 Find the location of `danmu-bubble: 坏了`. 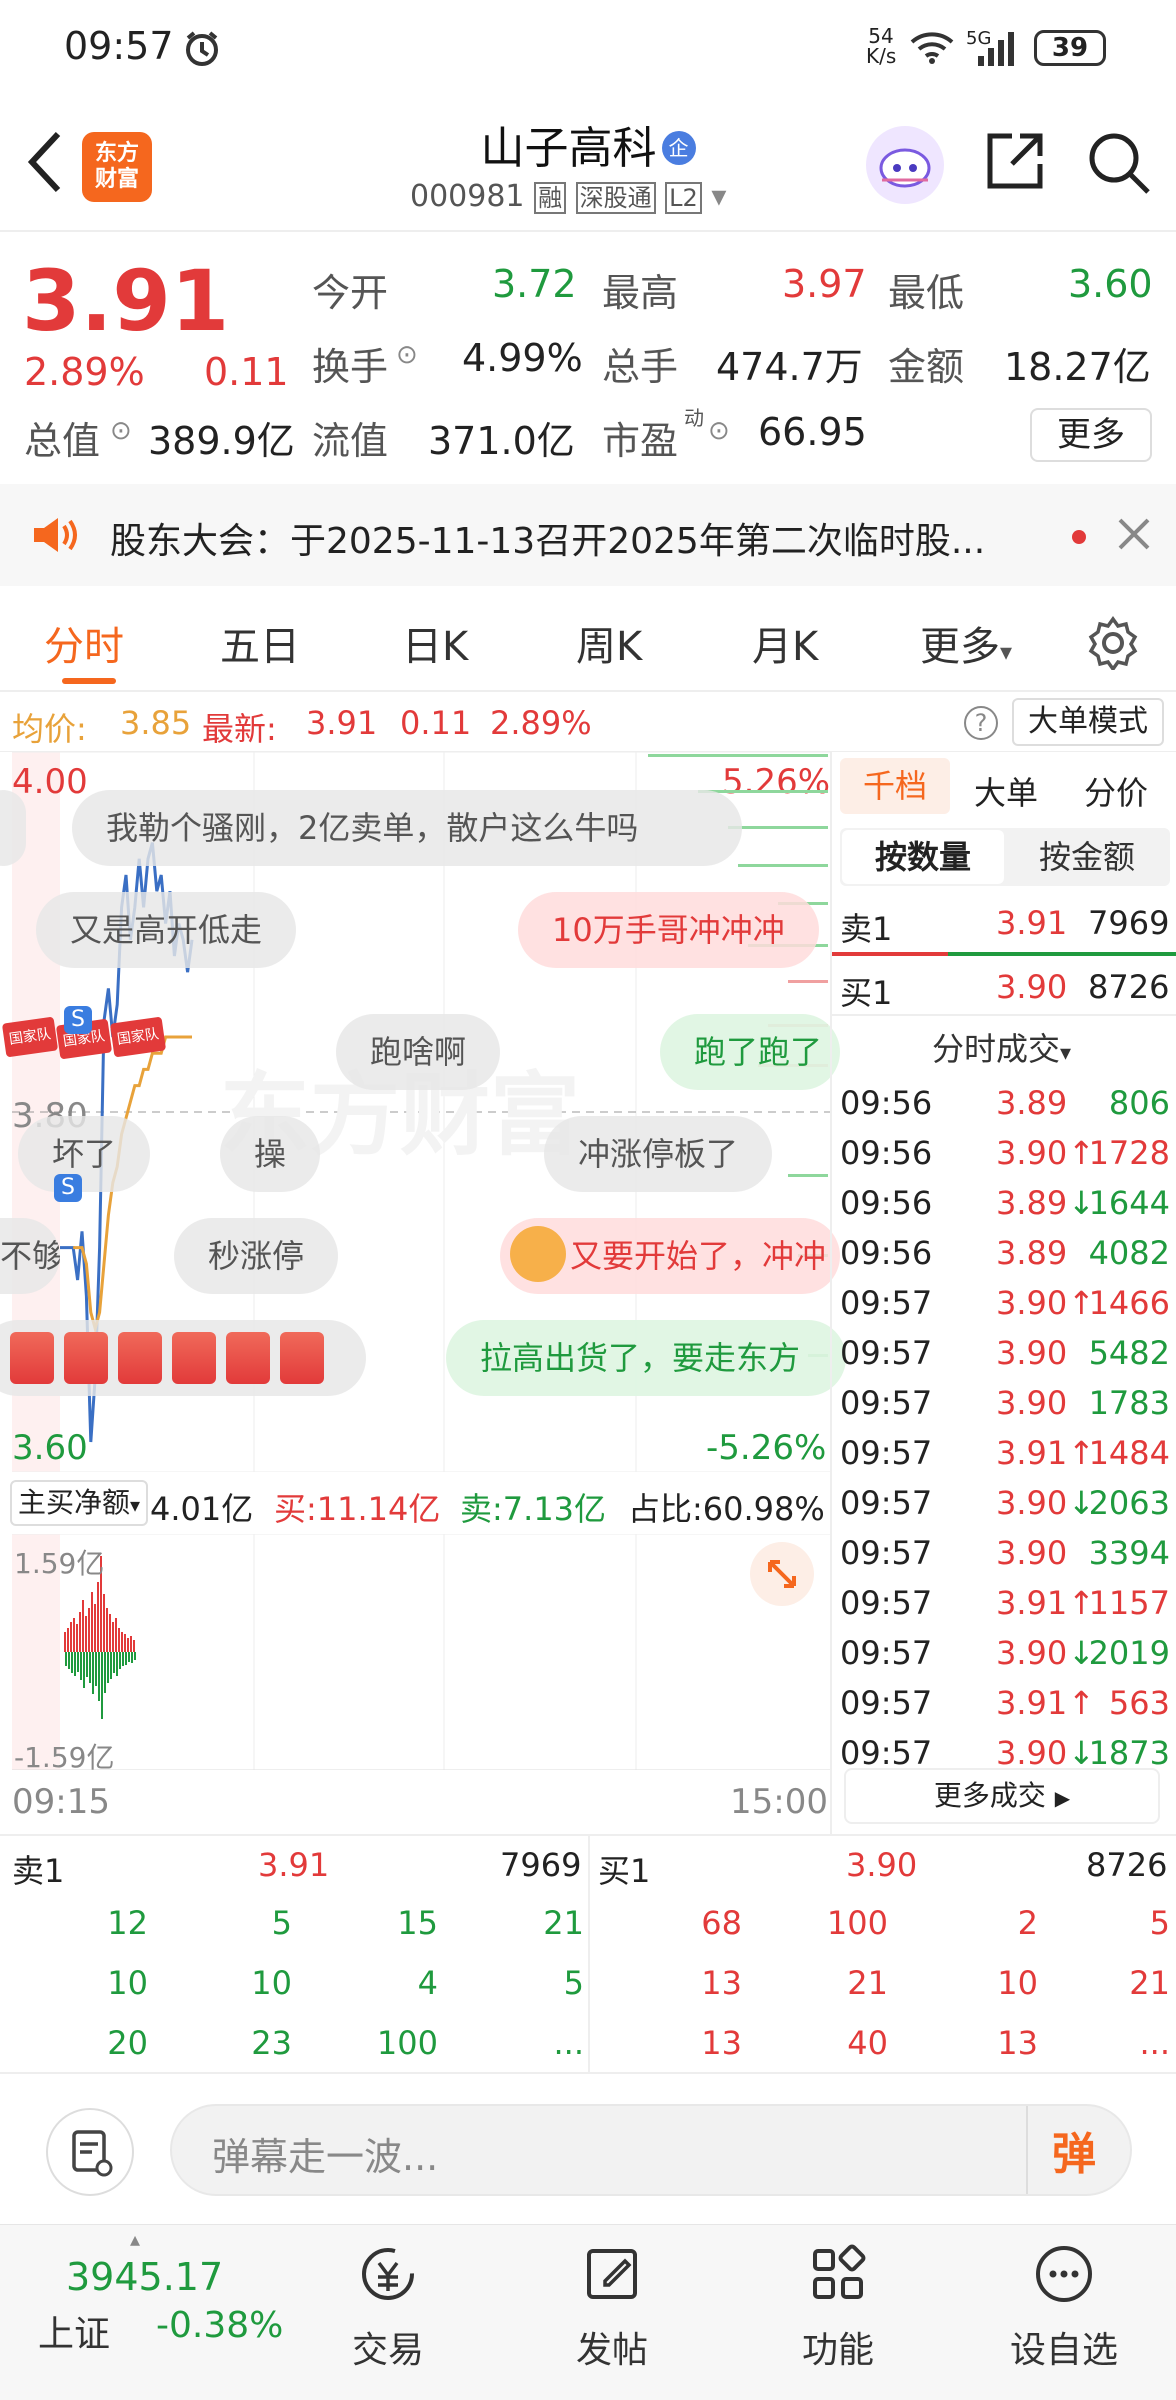

danmu-bubble: 坏了 is located at coordinates (84, 1154).